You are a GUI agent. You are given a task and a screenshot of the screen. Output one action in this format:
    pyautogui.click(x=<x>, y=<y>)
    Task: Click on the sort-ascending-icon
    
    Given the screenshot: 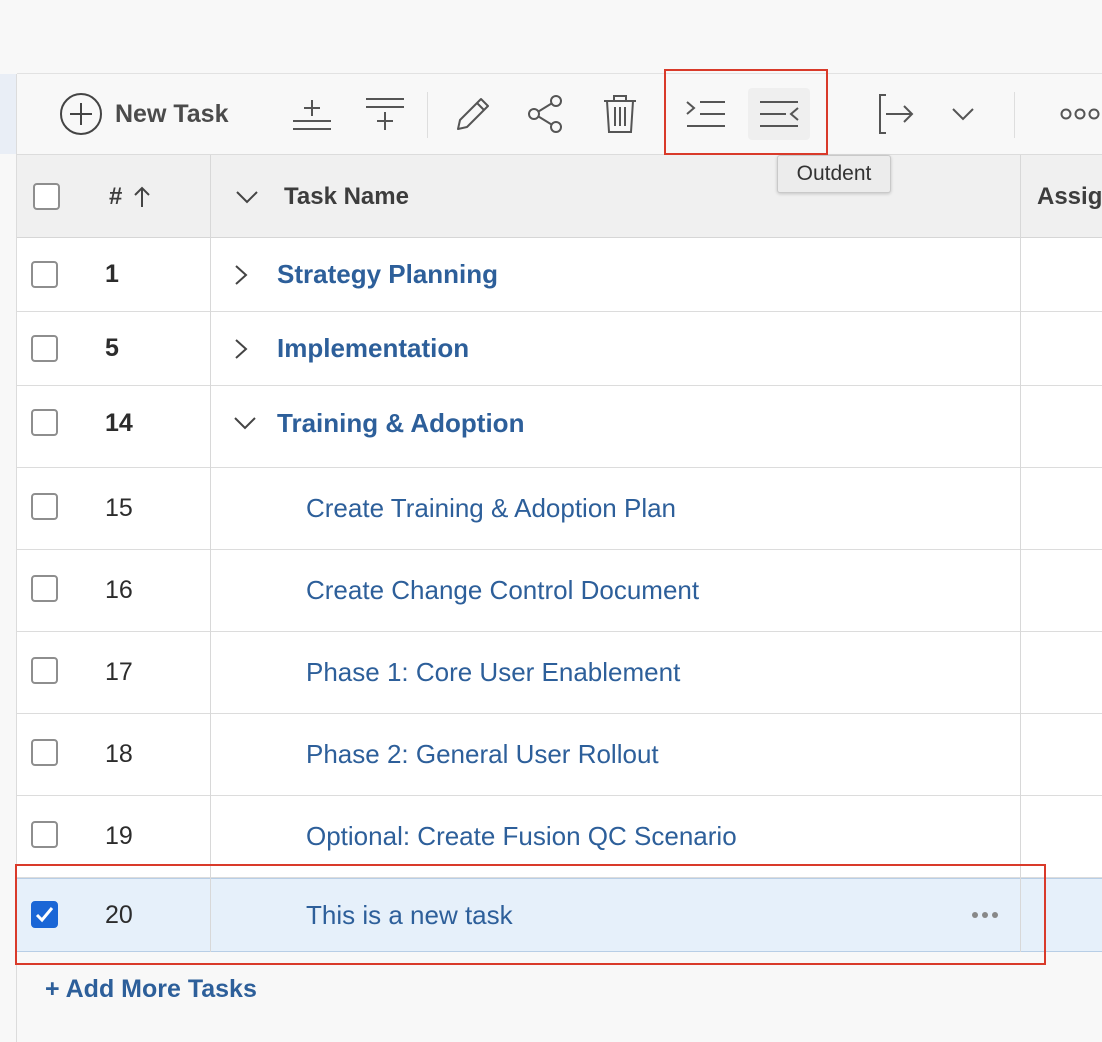 What is the action you would take?
    pyautogui.click(x=142, y=196)
    